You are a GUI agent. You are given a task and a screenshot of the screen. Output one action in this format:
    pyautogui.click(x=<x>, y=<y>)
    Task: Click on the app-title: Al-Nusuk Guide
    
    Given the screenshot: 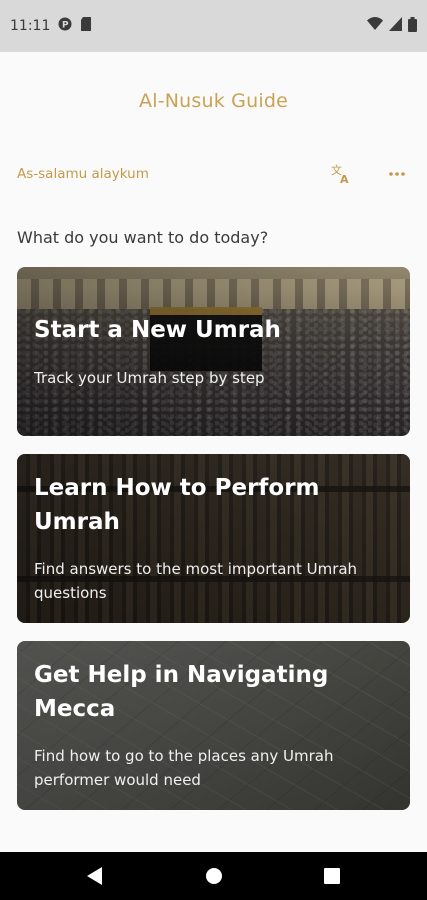 What is the action you would take?
    pyautogui.click(x=213, y=101)
    